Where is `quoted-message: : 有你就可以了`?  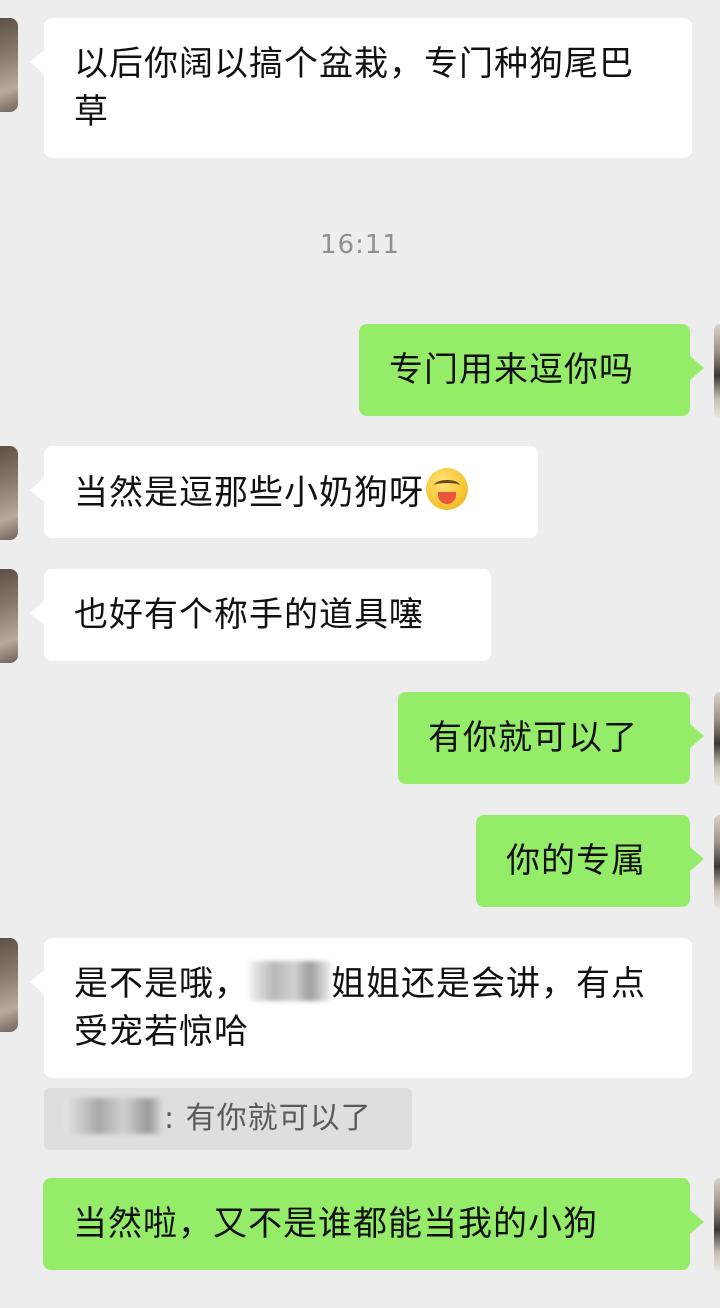
quoted-message: : 有你就可以了 is located at coordinates (228, 1119).